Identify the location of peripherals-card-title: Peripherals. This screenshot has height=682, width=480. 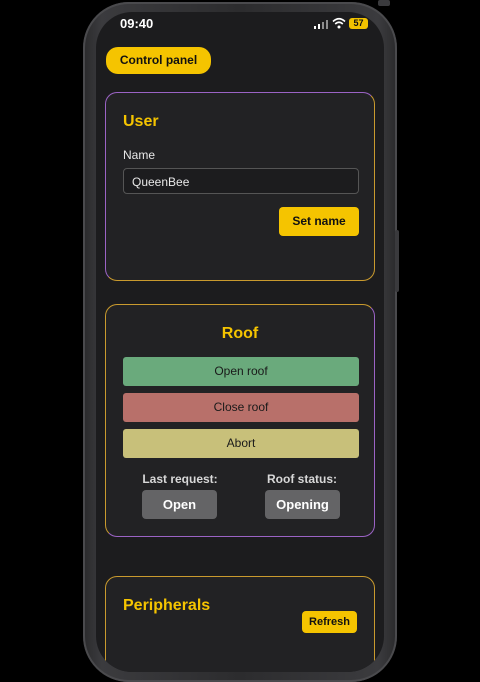
(167, 605).